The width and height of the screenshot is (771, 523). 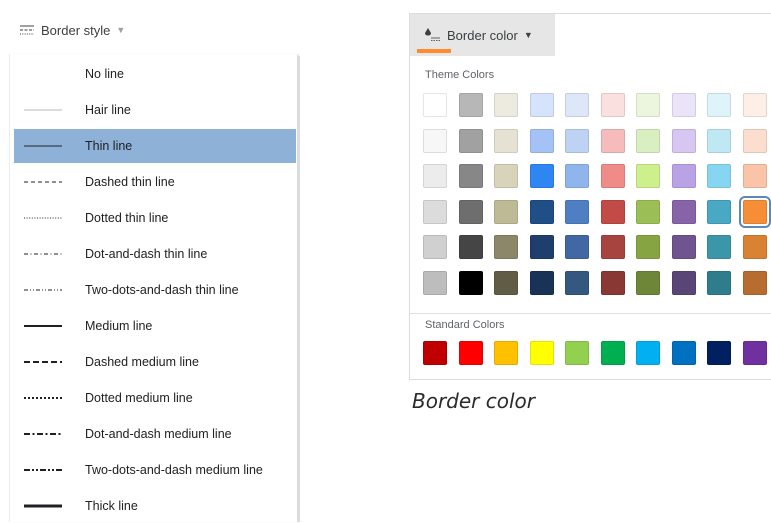 I want to click on border-style-option-dotdash-medium: Dot-and-dash medium line, so click(x=155, y=434).